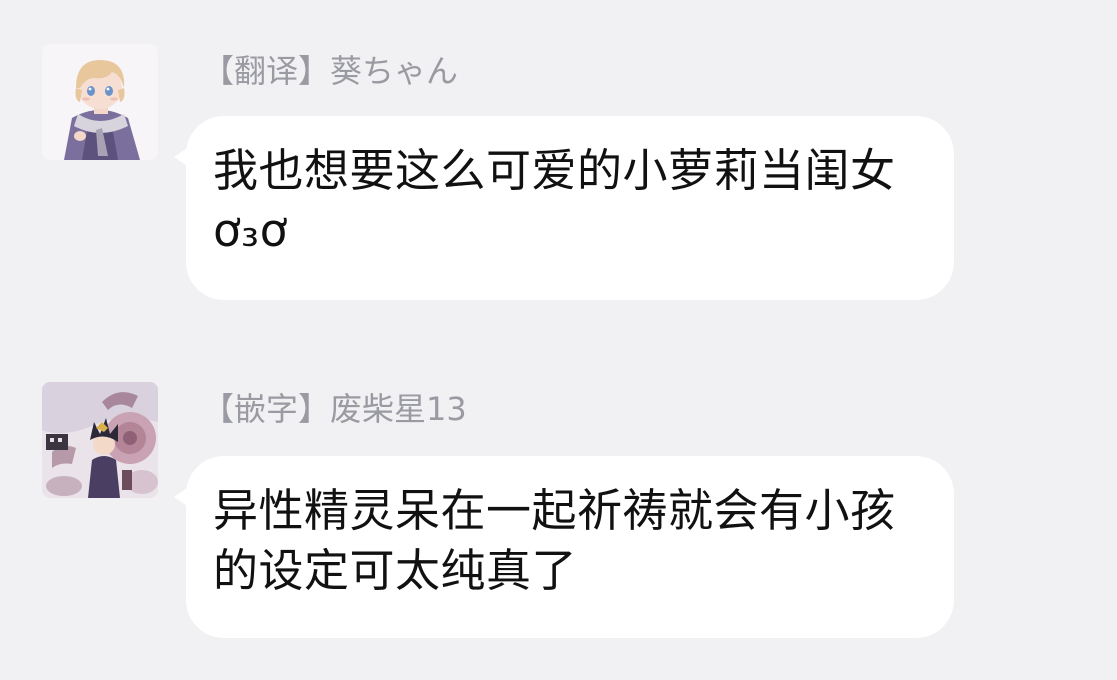  What do you see at coordinates (334, 409) in the screenshot?
I see `sender-name: 【嵌字】废柴星13` at bounding box center [334, 409].